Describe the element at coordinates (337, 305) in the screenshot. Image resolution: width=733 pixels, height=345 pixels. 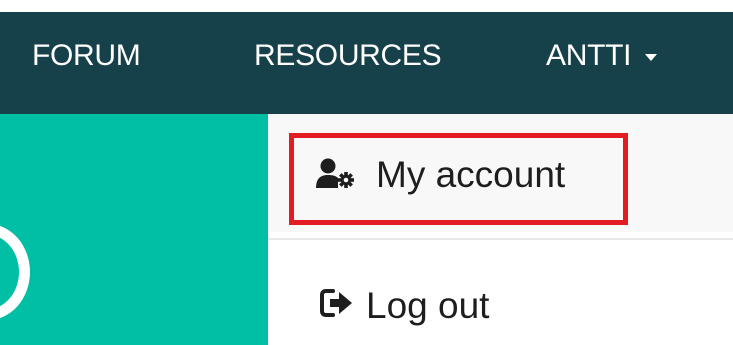
I see `sign-out-icon` at that location.